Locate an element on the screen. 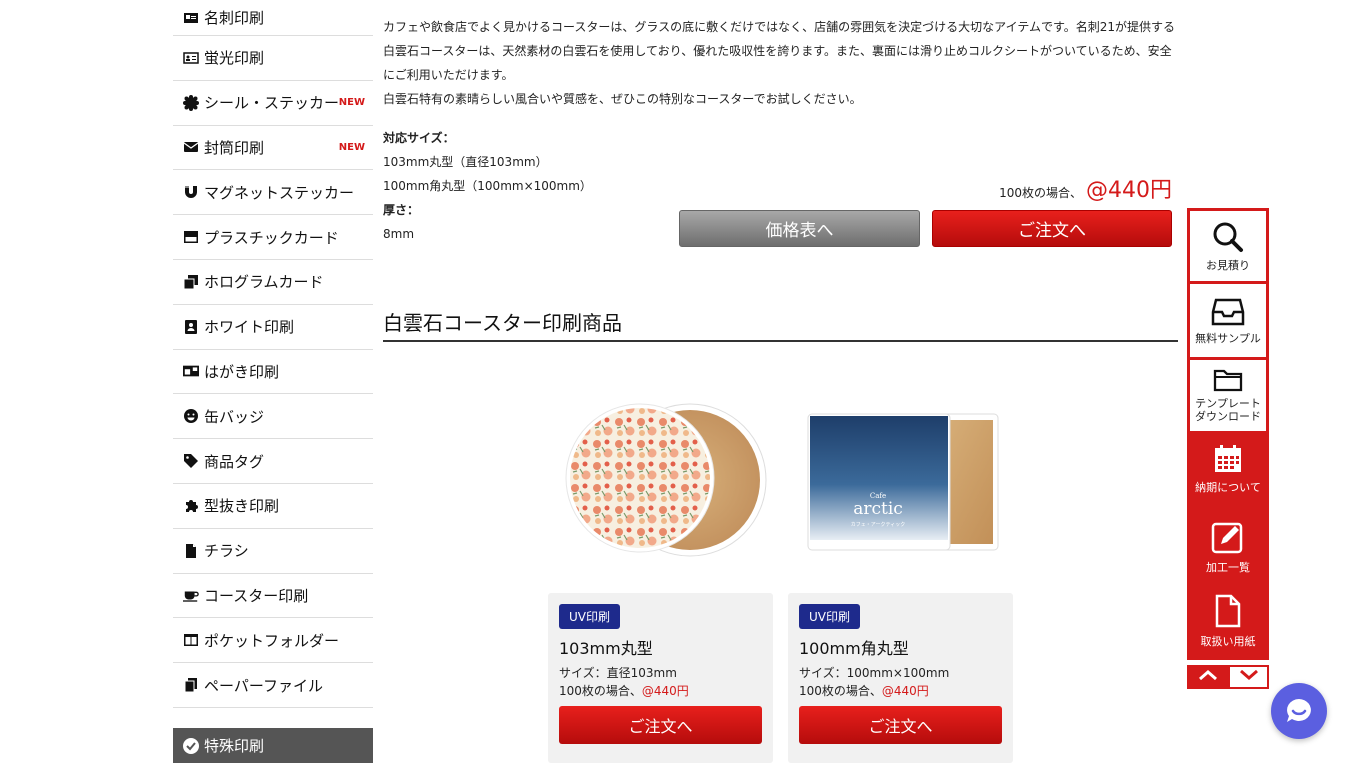 This screenshot has width=1348, height=763. delivery-link: 納期について is located at coordinates (1228, 482).